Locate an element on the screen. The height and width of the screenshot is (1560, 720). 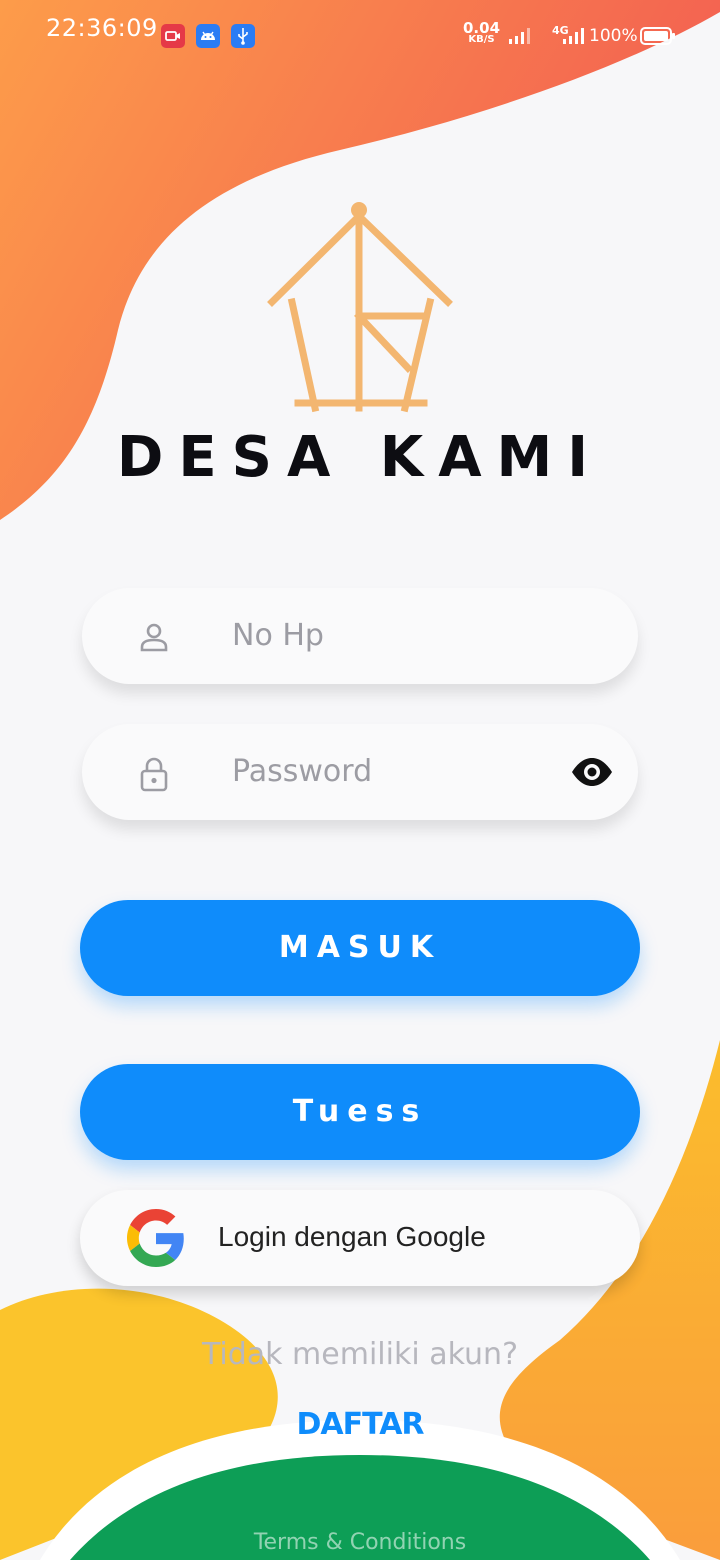
battery-icon is located at coordinates (657, 36).